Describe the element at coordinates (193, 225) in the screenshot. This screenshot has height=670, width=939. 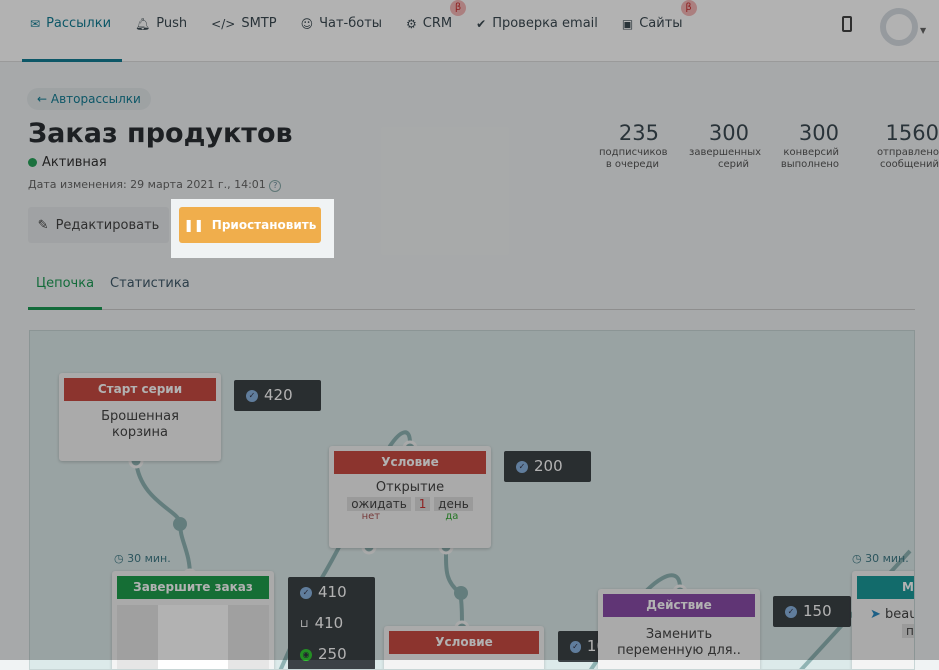
I see `pause-icon: ❚❚` at that location.